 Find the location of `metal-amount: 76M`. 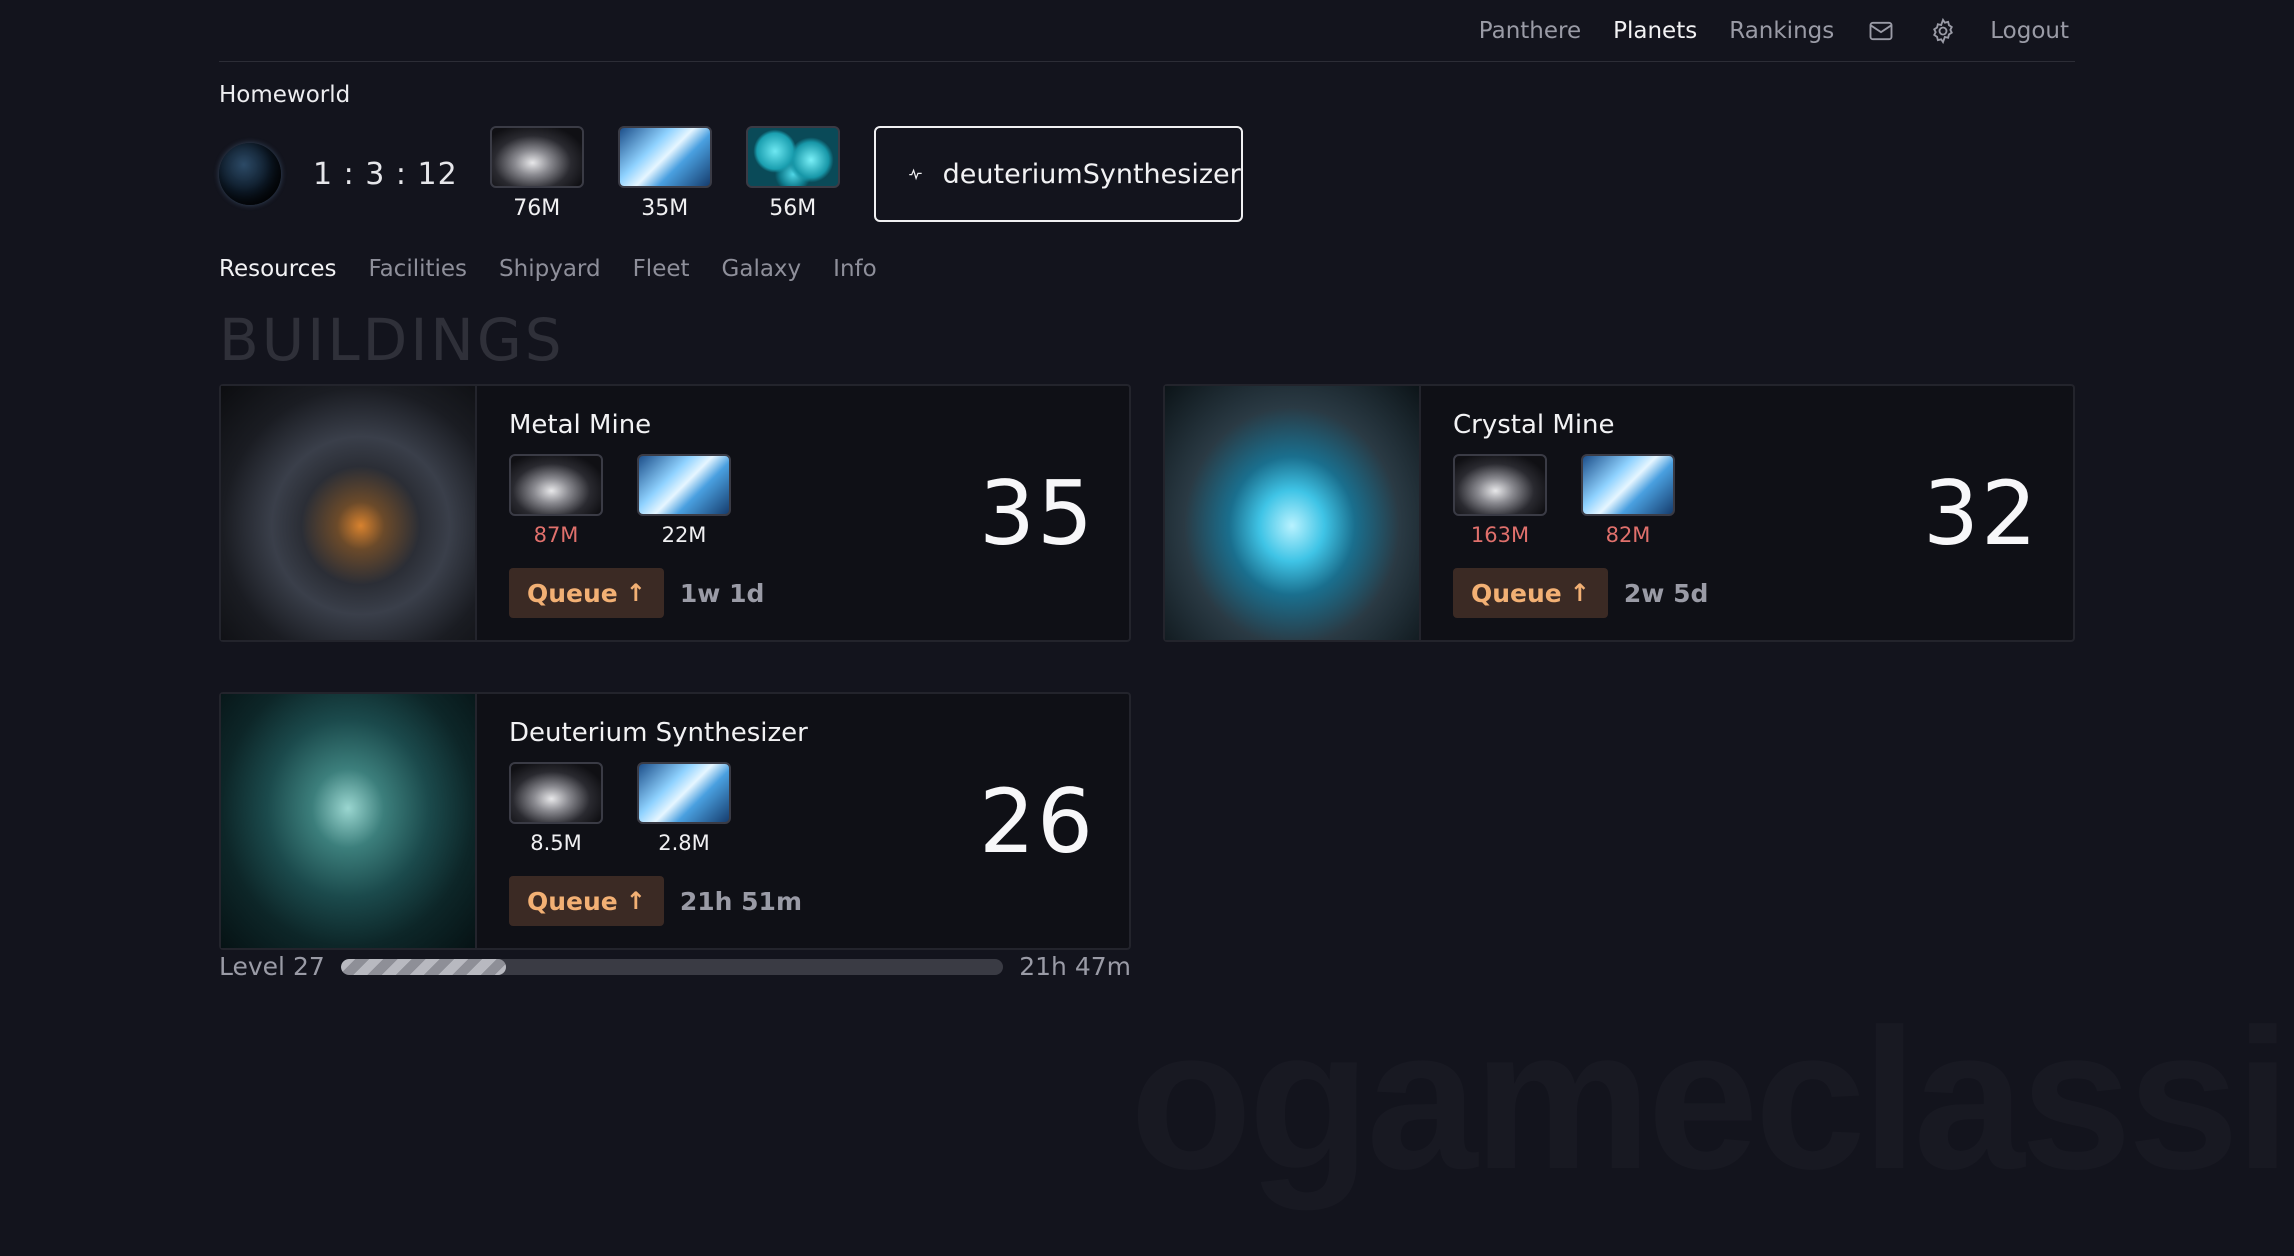

metal-amount: 76M is located at coordinates (537, 208).